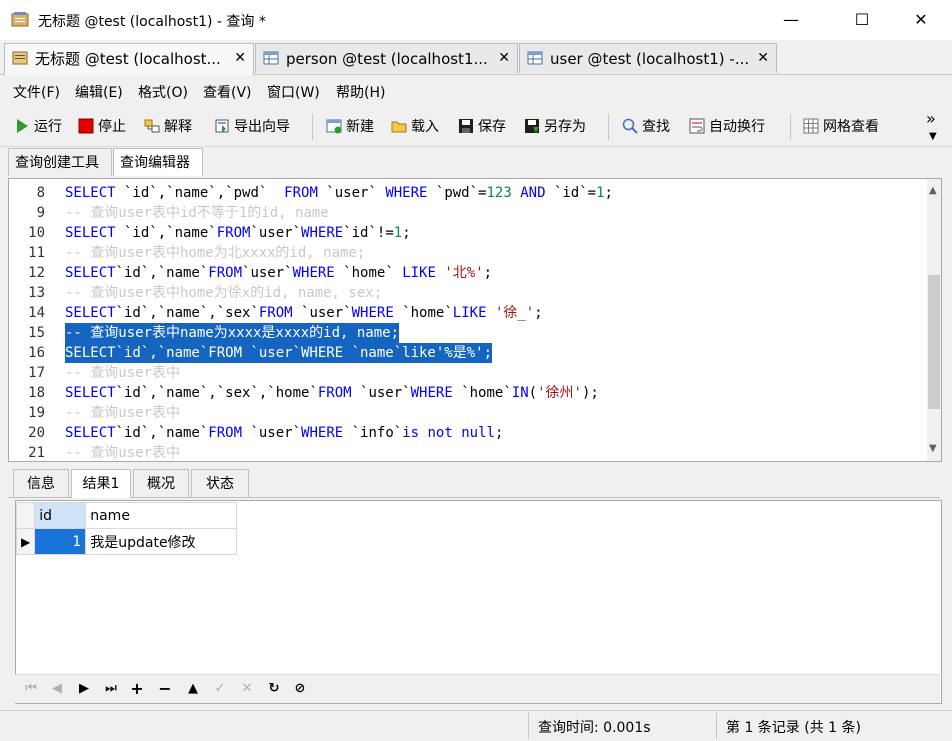  I want to click on line-number: 13, so click(36, 293).